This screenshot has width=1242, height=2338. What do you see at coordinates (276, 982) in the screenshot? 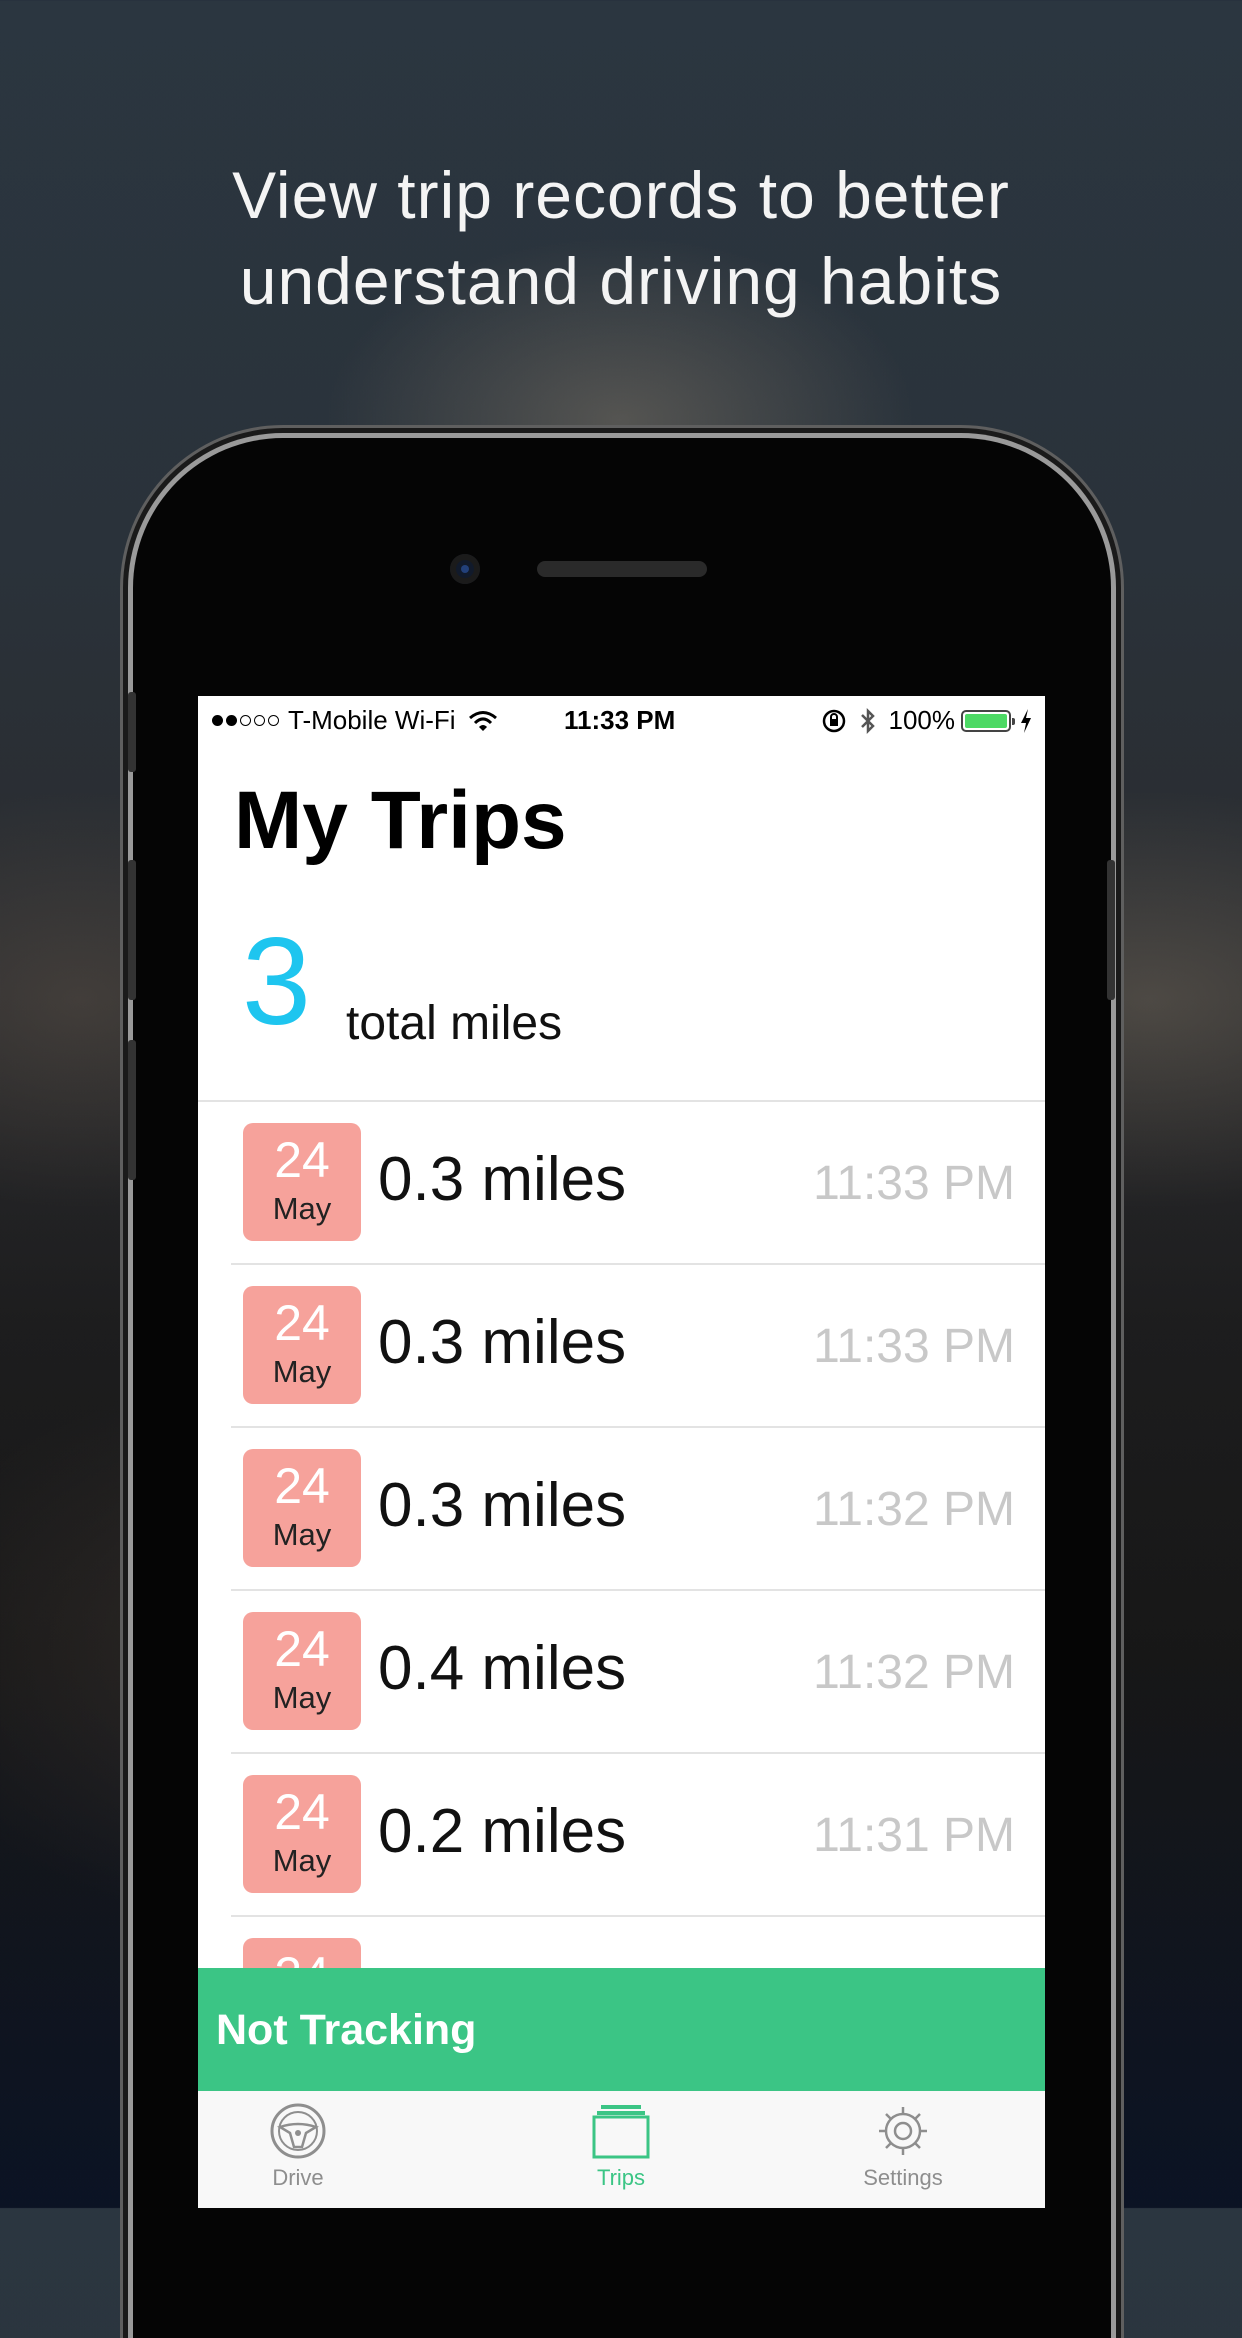
I see `total-miles-value: 3` at bounding box center [276, 982].